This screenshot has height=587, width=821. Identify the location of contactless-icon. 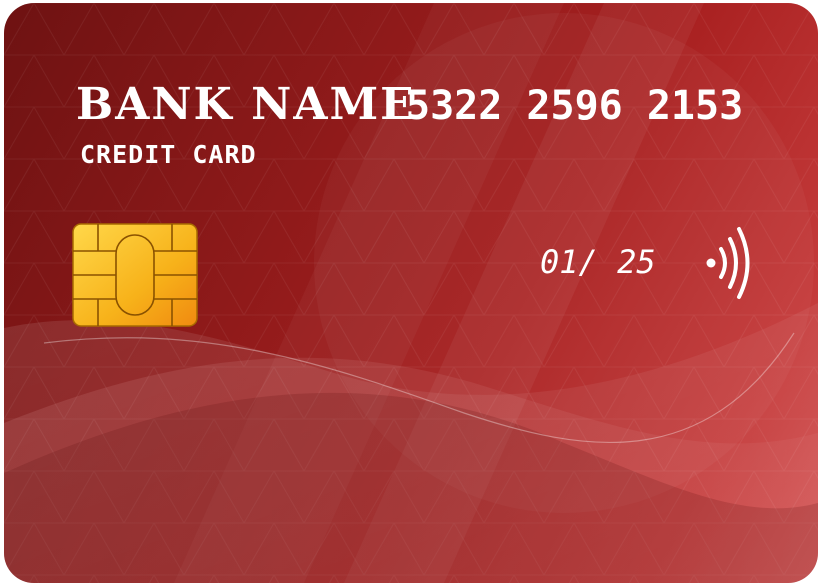
(728, 263).